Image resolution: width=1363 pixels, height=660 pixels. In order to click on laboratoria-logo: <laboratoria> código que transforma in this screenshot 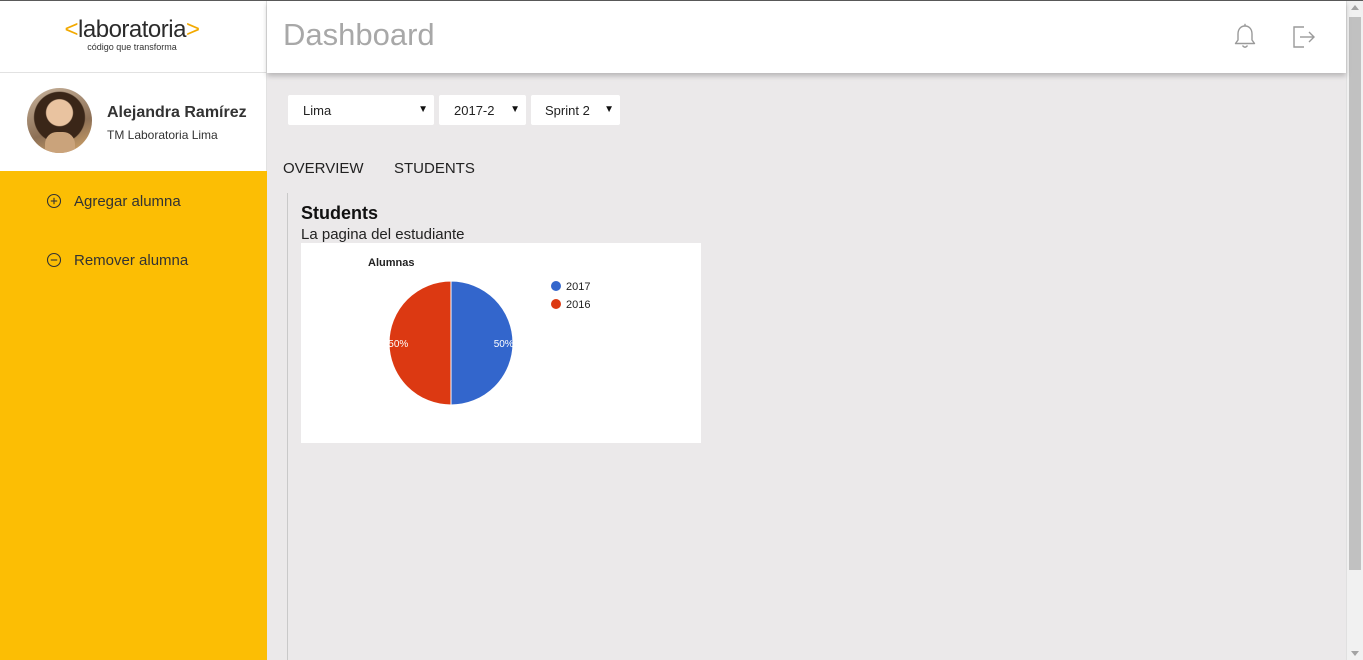, I will do `click(132, 34)`.